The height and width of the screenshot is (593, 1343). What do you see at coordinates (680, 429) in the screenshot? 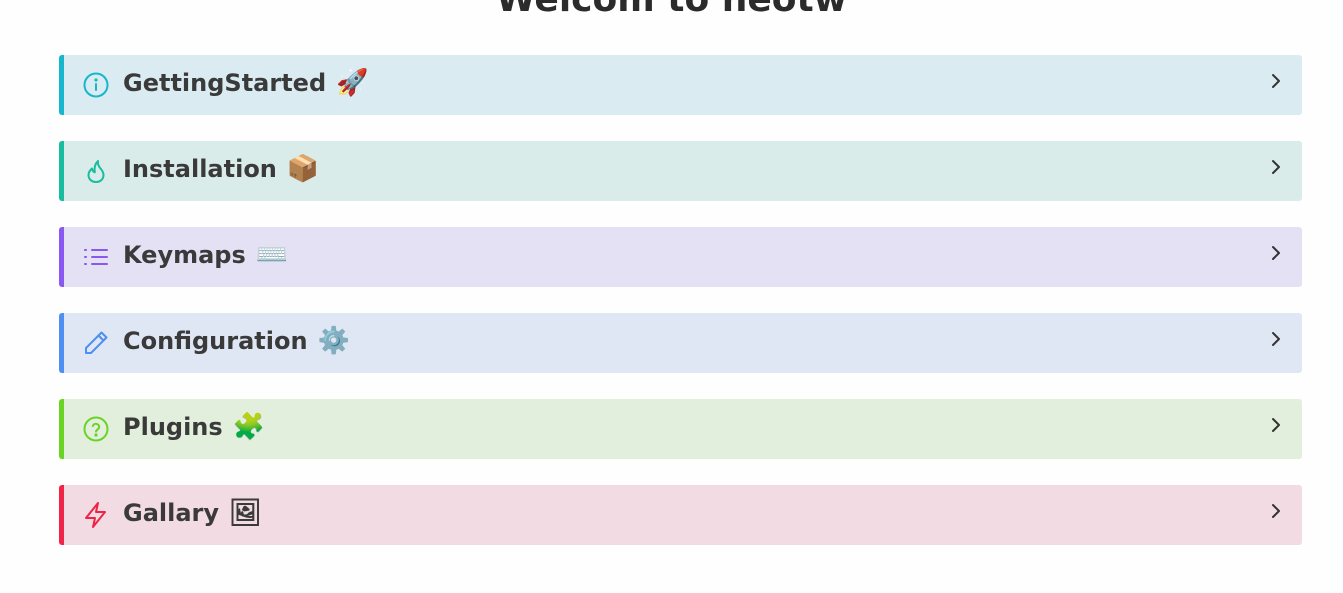
I see `callout-plugins: Plugins 🧩` at bounding box center [680, 429].